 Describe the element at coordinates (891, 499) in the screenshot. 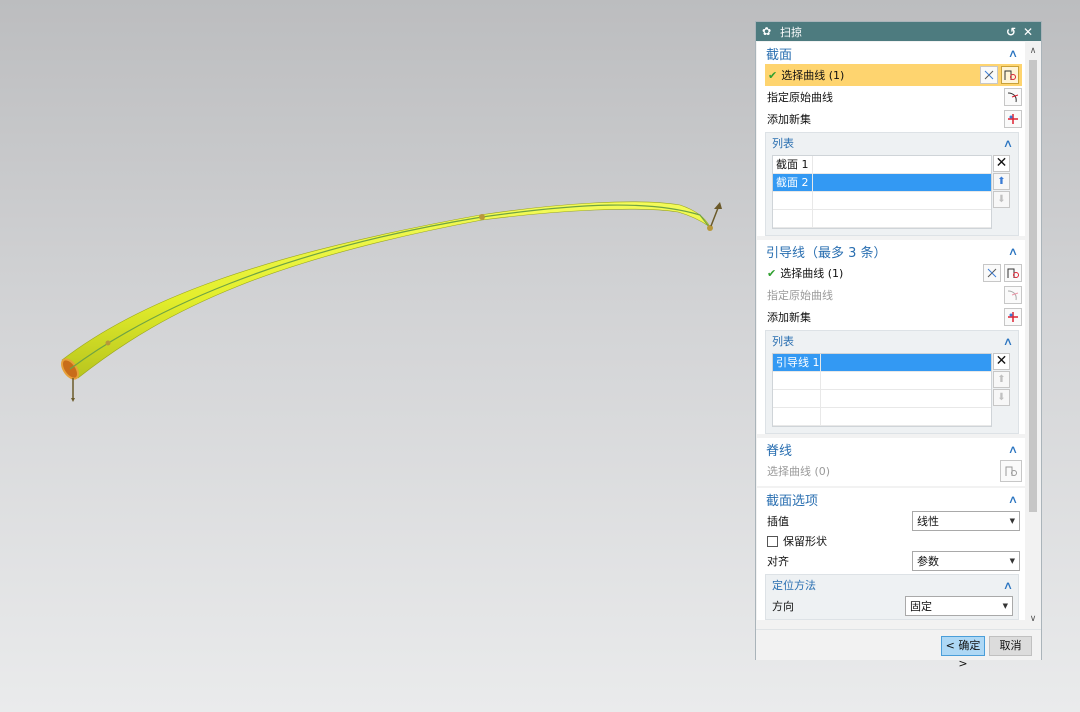

I see `group-header: 截面选项 ∧` at that location.